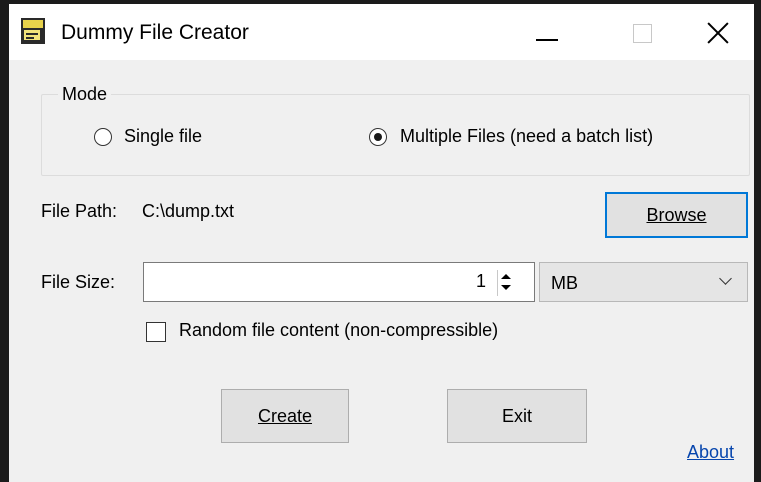 This screenshot has height=482, width=761. What do you see at coordinates (643, 282) in the screenshot?
I see `file-size-unit-select: MB` at bounding box center [643, 282].